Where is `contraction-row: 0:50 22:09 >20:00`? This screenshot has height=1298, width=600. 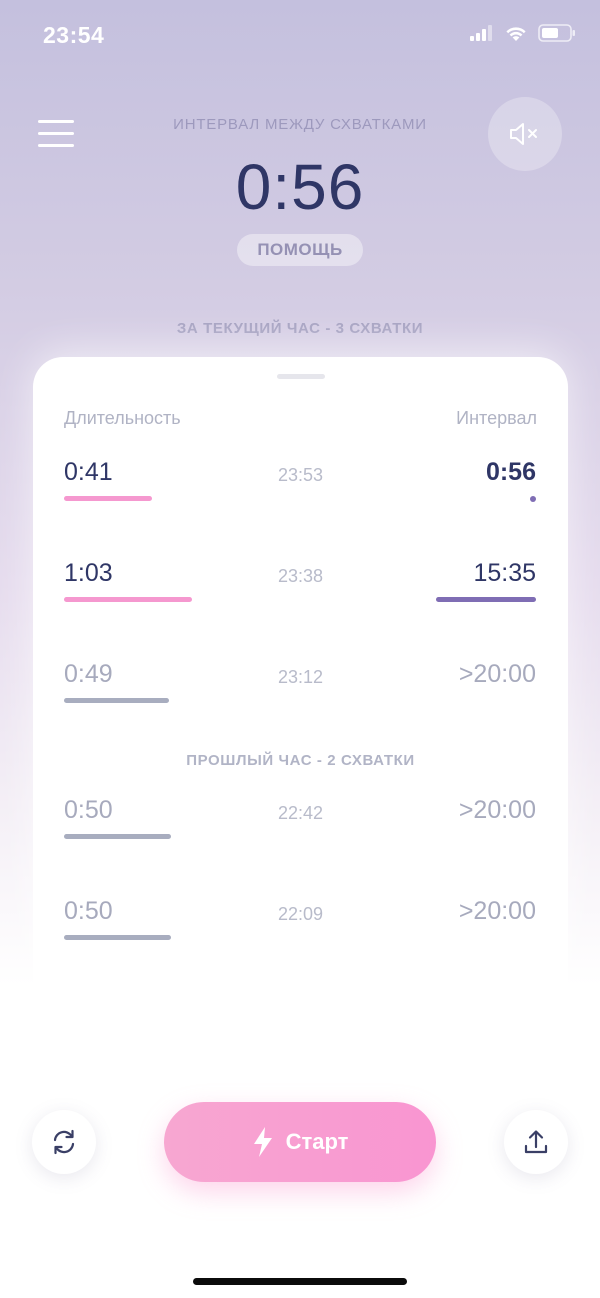
contraction-row: 0:50 22:09 >20:00 is located at coordinates (300, 927).